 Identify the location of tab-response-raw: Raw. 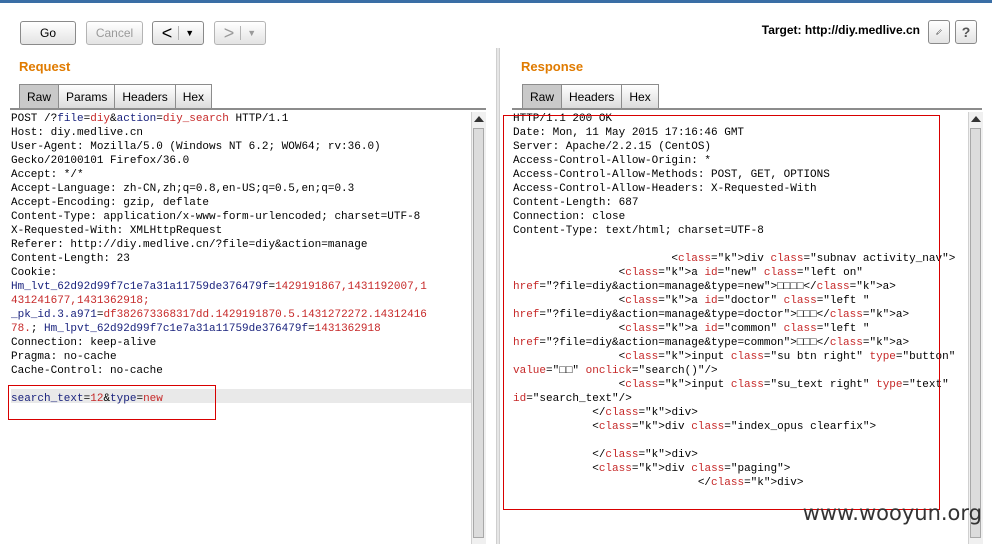
(542, 96).